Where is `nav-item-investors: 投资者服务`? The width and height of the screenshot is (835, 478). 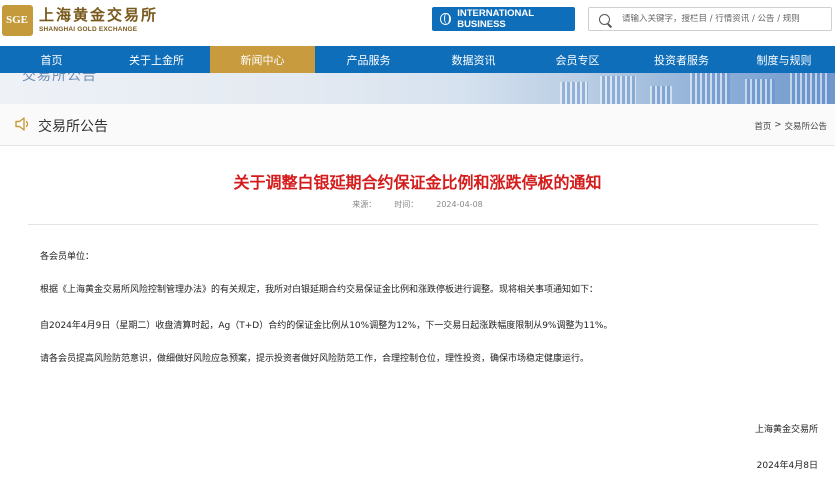 nav-item-investors: 投资者服务 is located at coordinates (681, 59).